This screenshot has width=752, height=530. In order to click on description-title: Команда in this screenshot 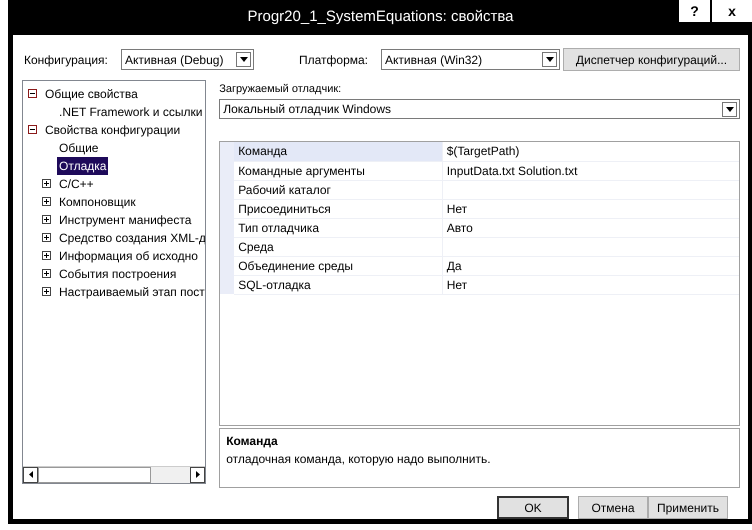, I will do `click(252, 441)`.